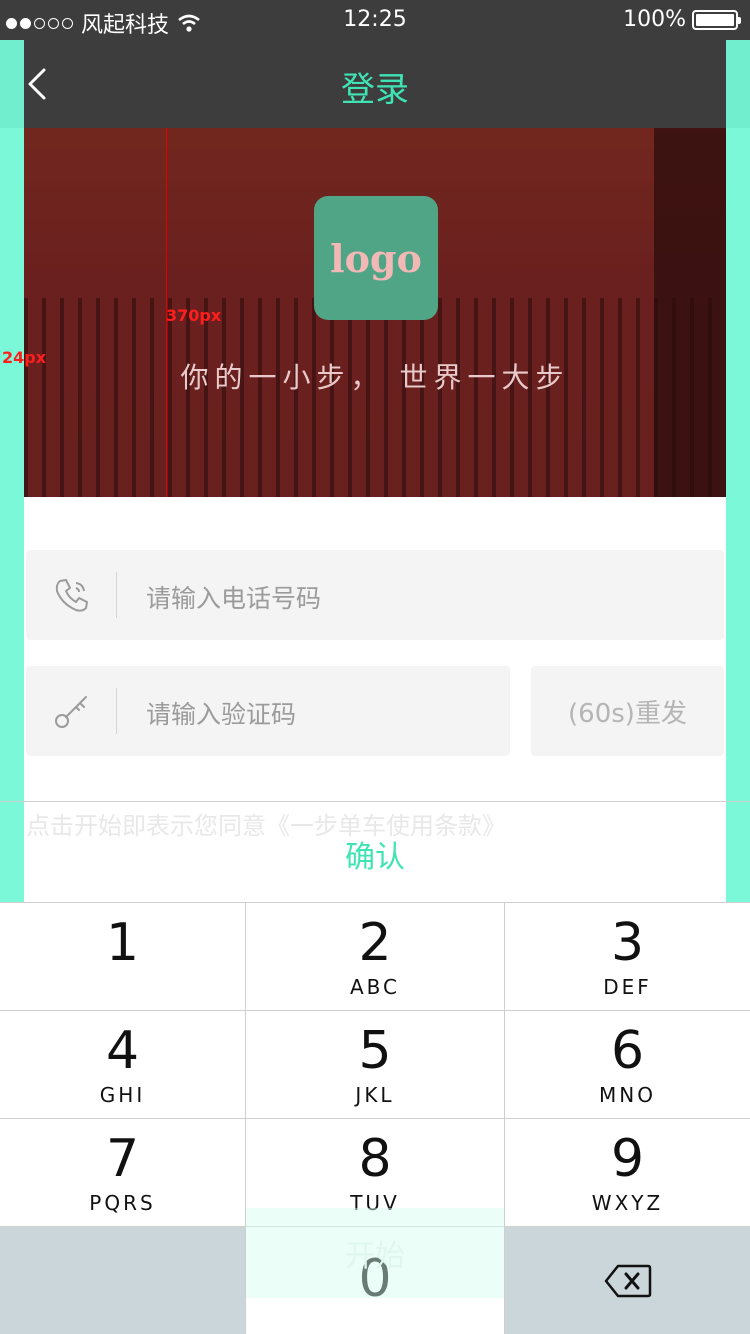 The width and height of the screenshot is (750, 1334). What do you see at coordinates (221, 714) in the screenshot?
I see `code-placeholder: 请输入验证码` at bounding box center [221, 714].